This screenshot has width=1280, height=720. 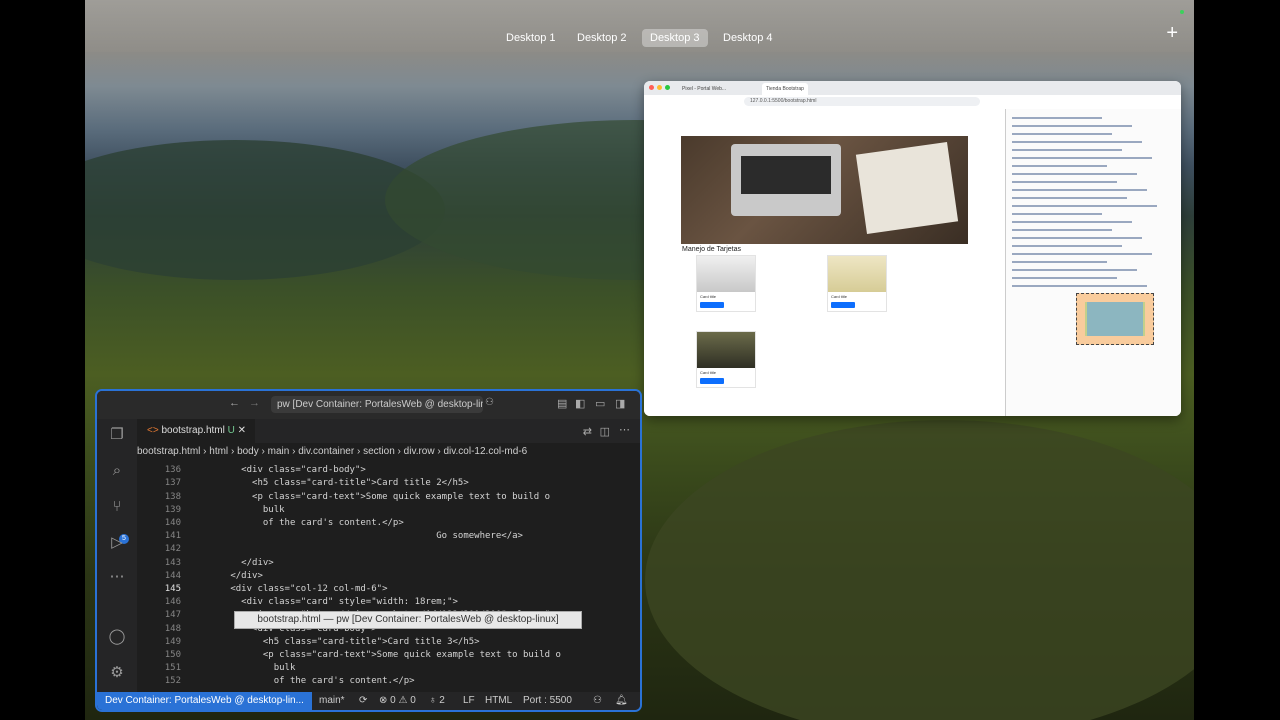 I want to click on eol-indicator: LF, so click(x=469, y=701).